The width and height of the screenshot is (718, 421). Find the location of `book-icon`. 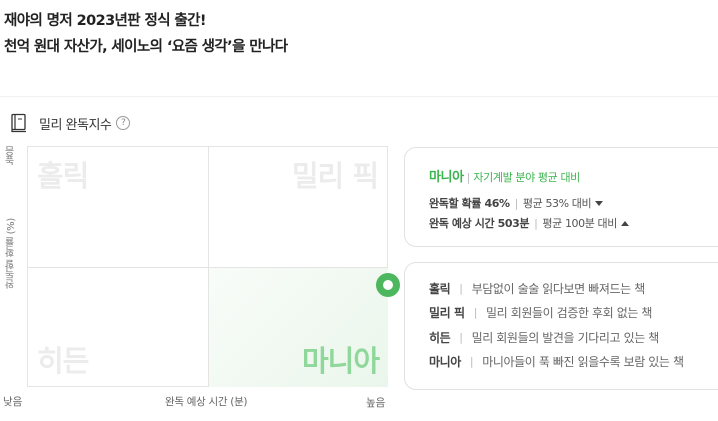

book-icon is located at coordinates (19, 123).